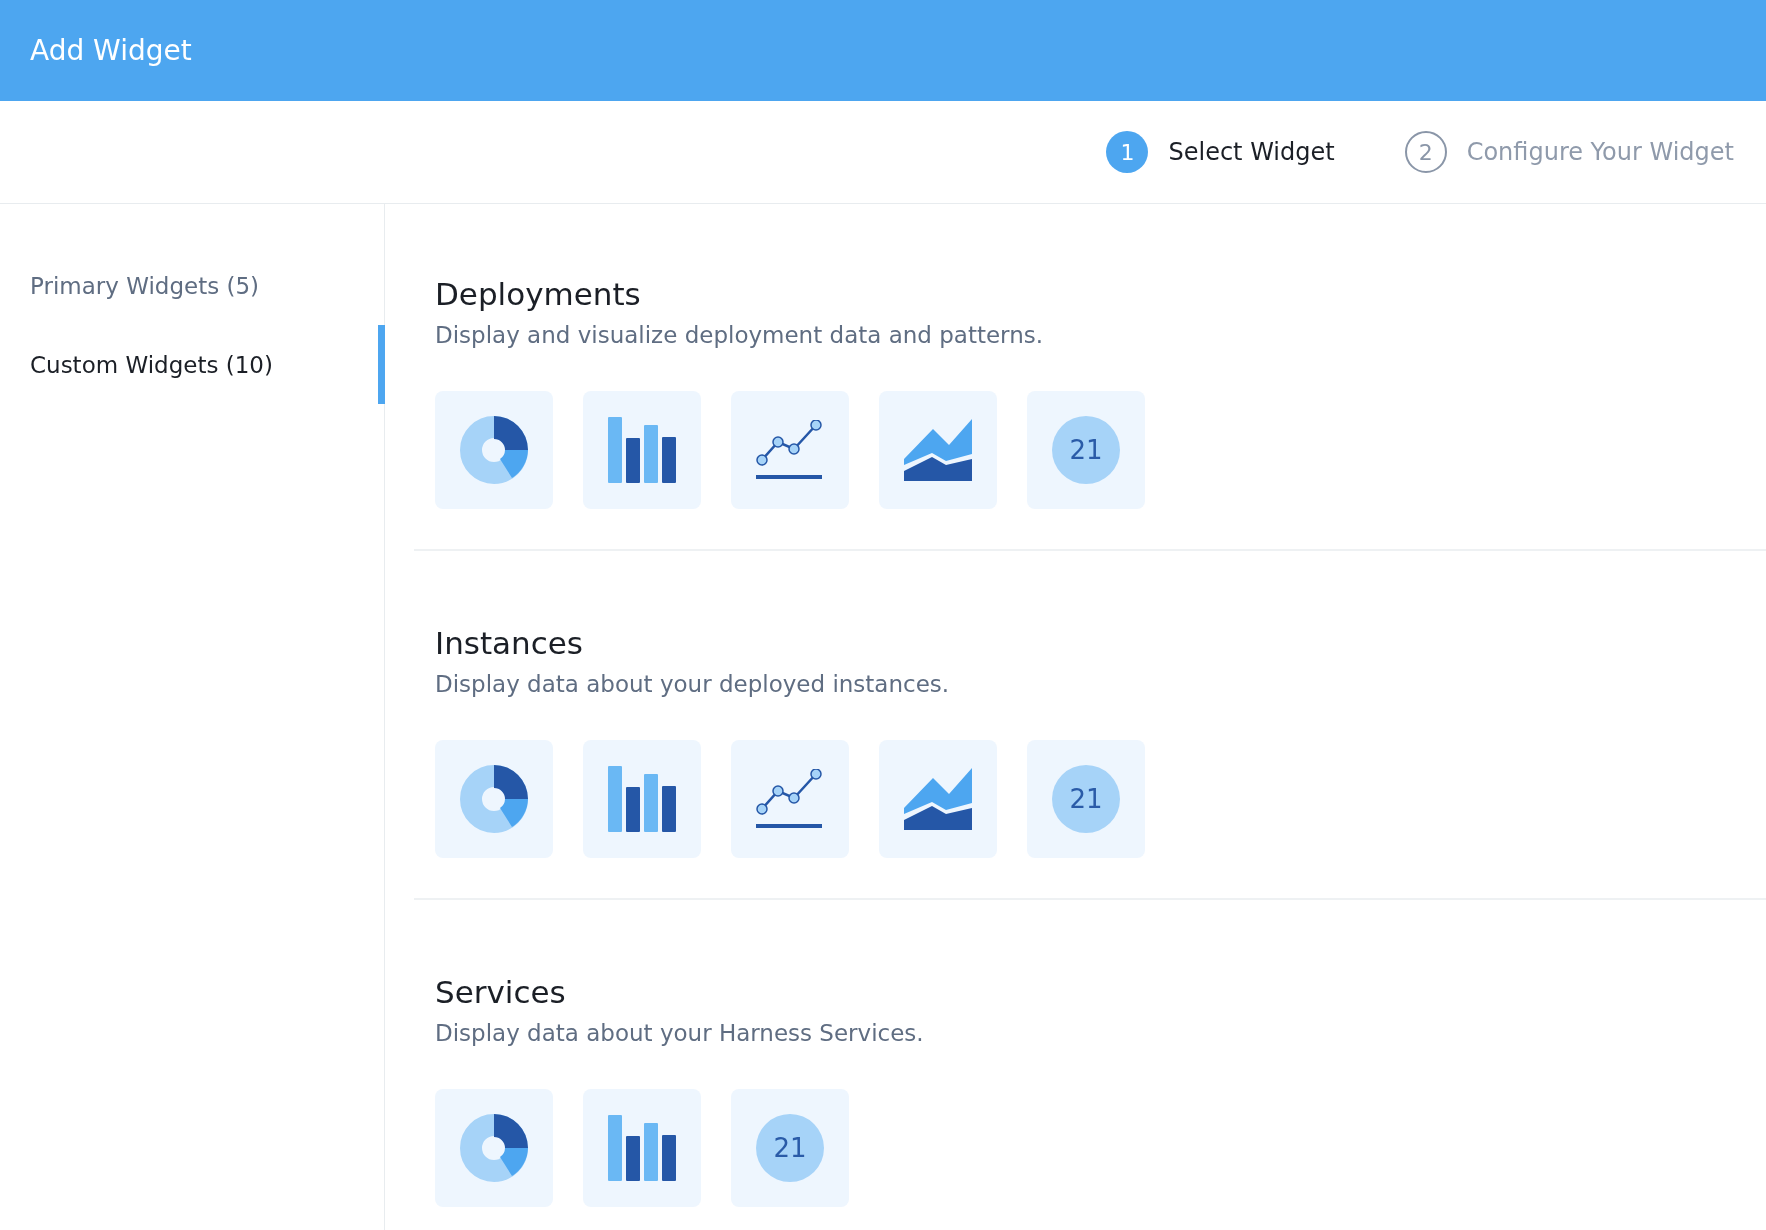  I want to click on page-title: Add Widget, so click(111, 50).